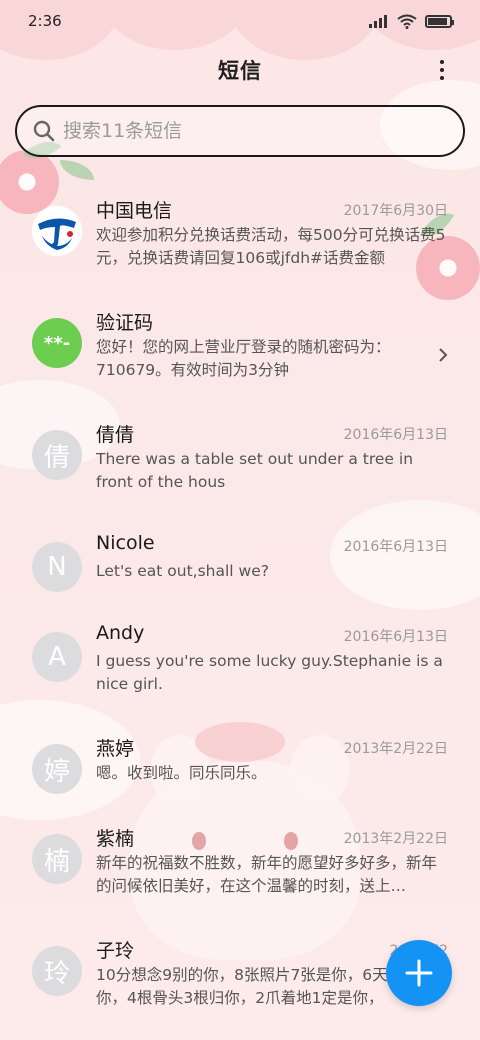  Describe the element at coordinates (407, 21) in the screenshot. I see `wifi-icon` at that location.